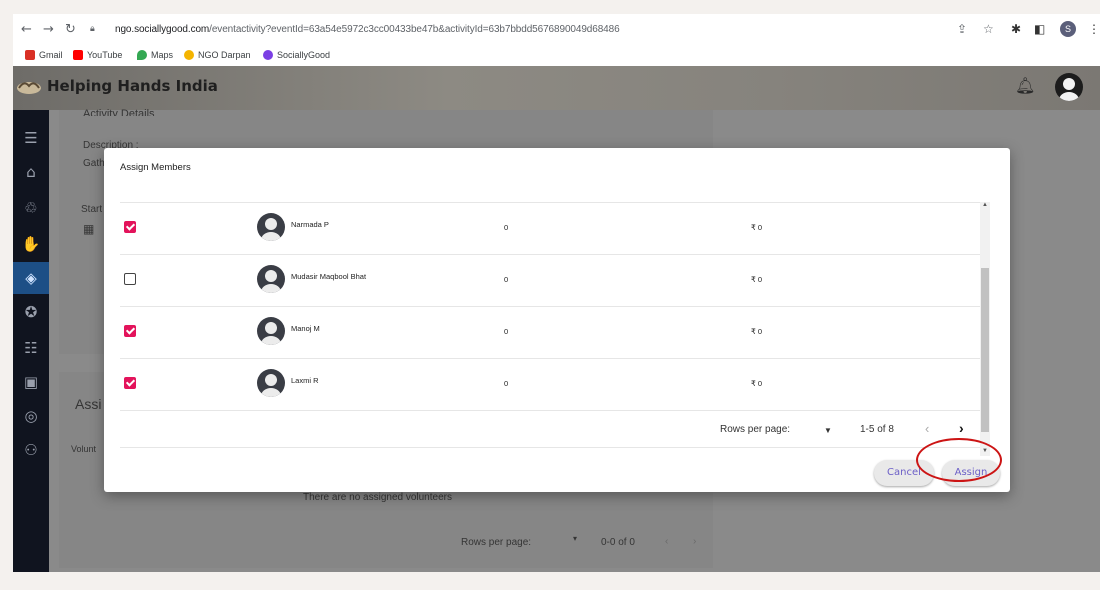  I want to click on profile-avatar: S, so click(1068, 29).